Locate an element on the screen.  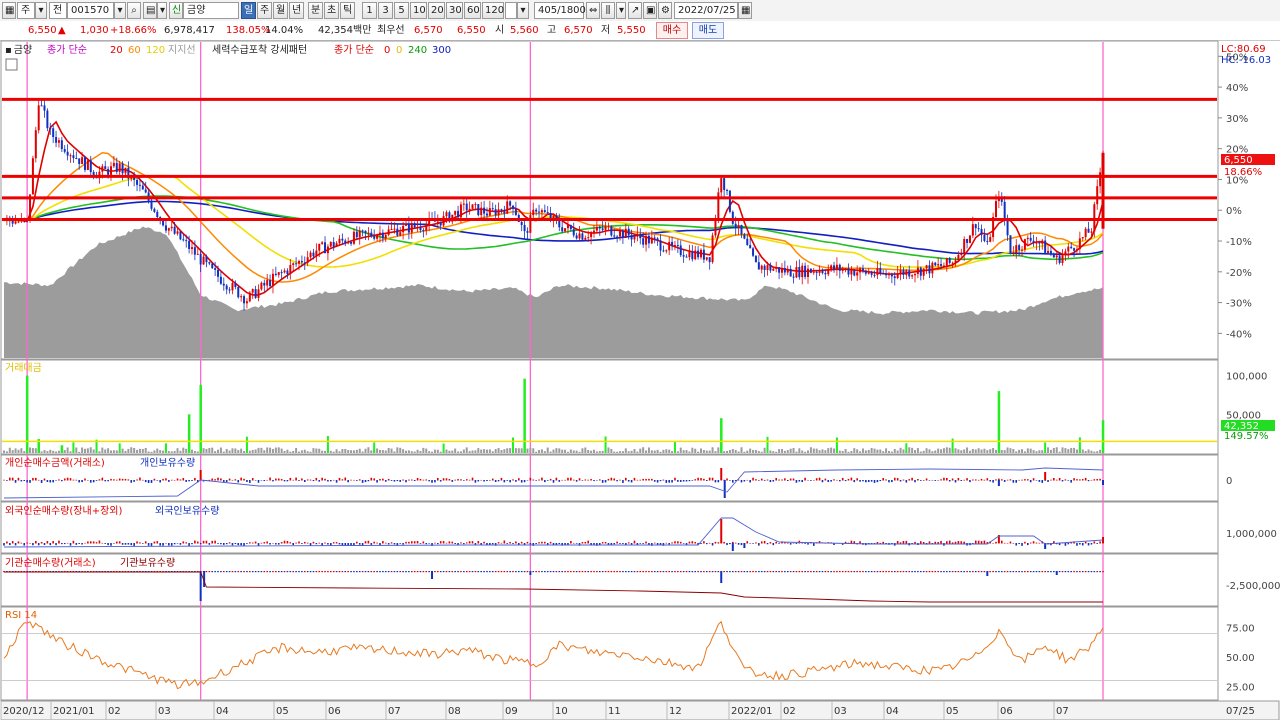
gear-icon: ⚙ is located at coordinates (665, 10).